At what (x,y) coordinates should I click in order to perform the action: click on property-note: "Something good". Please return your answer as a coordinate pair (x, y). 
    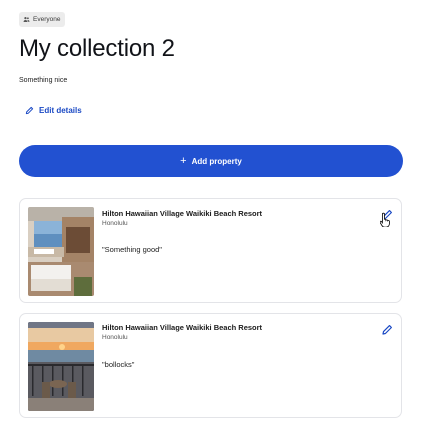
    Looking at the image, I should click on (132, 249).